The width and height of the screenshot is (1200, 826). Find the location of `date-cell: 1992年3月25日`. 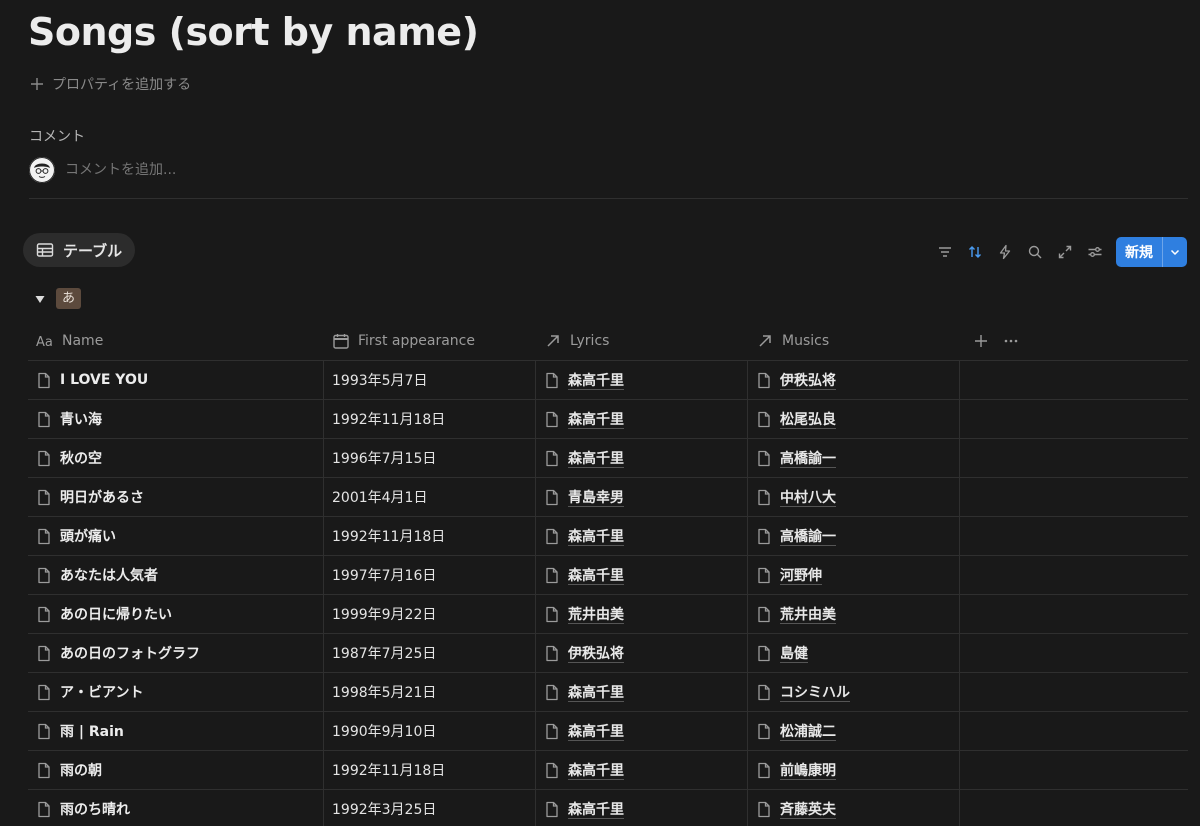

date-cell: 1992年3月25日 is located at coordinates (430, 808).